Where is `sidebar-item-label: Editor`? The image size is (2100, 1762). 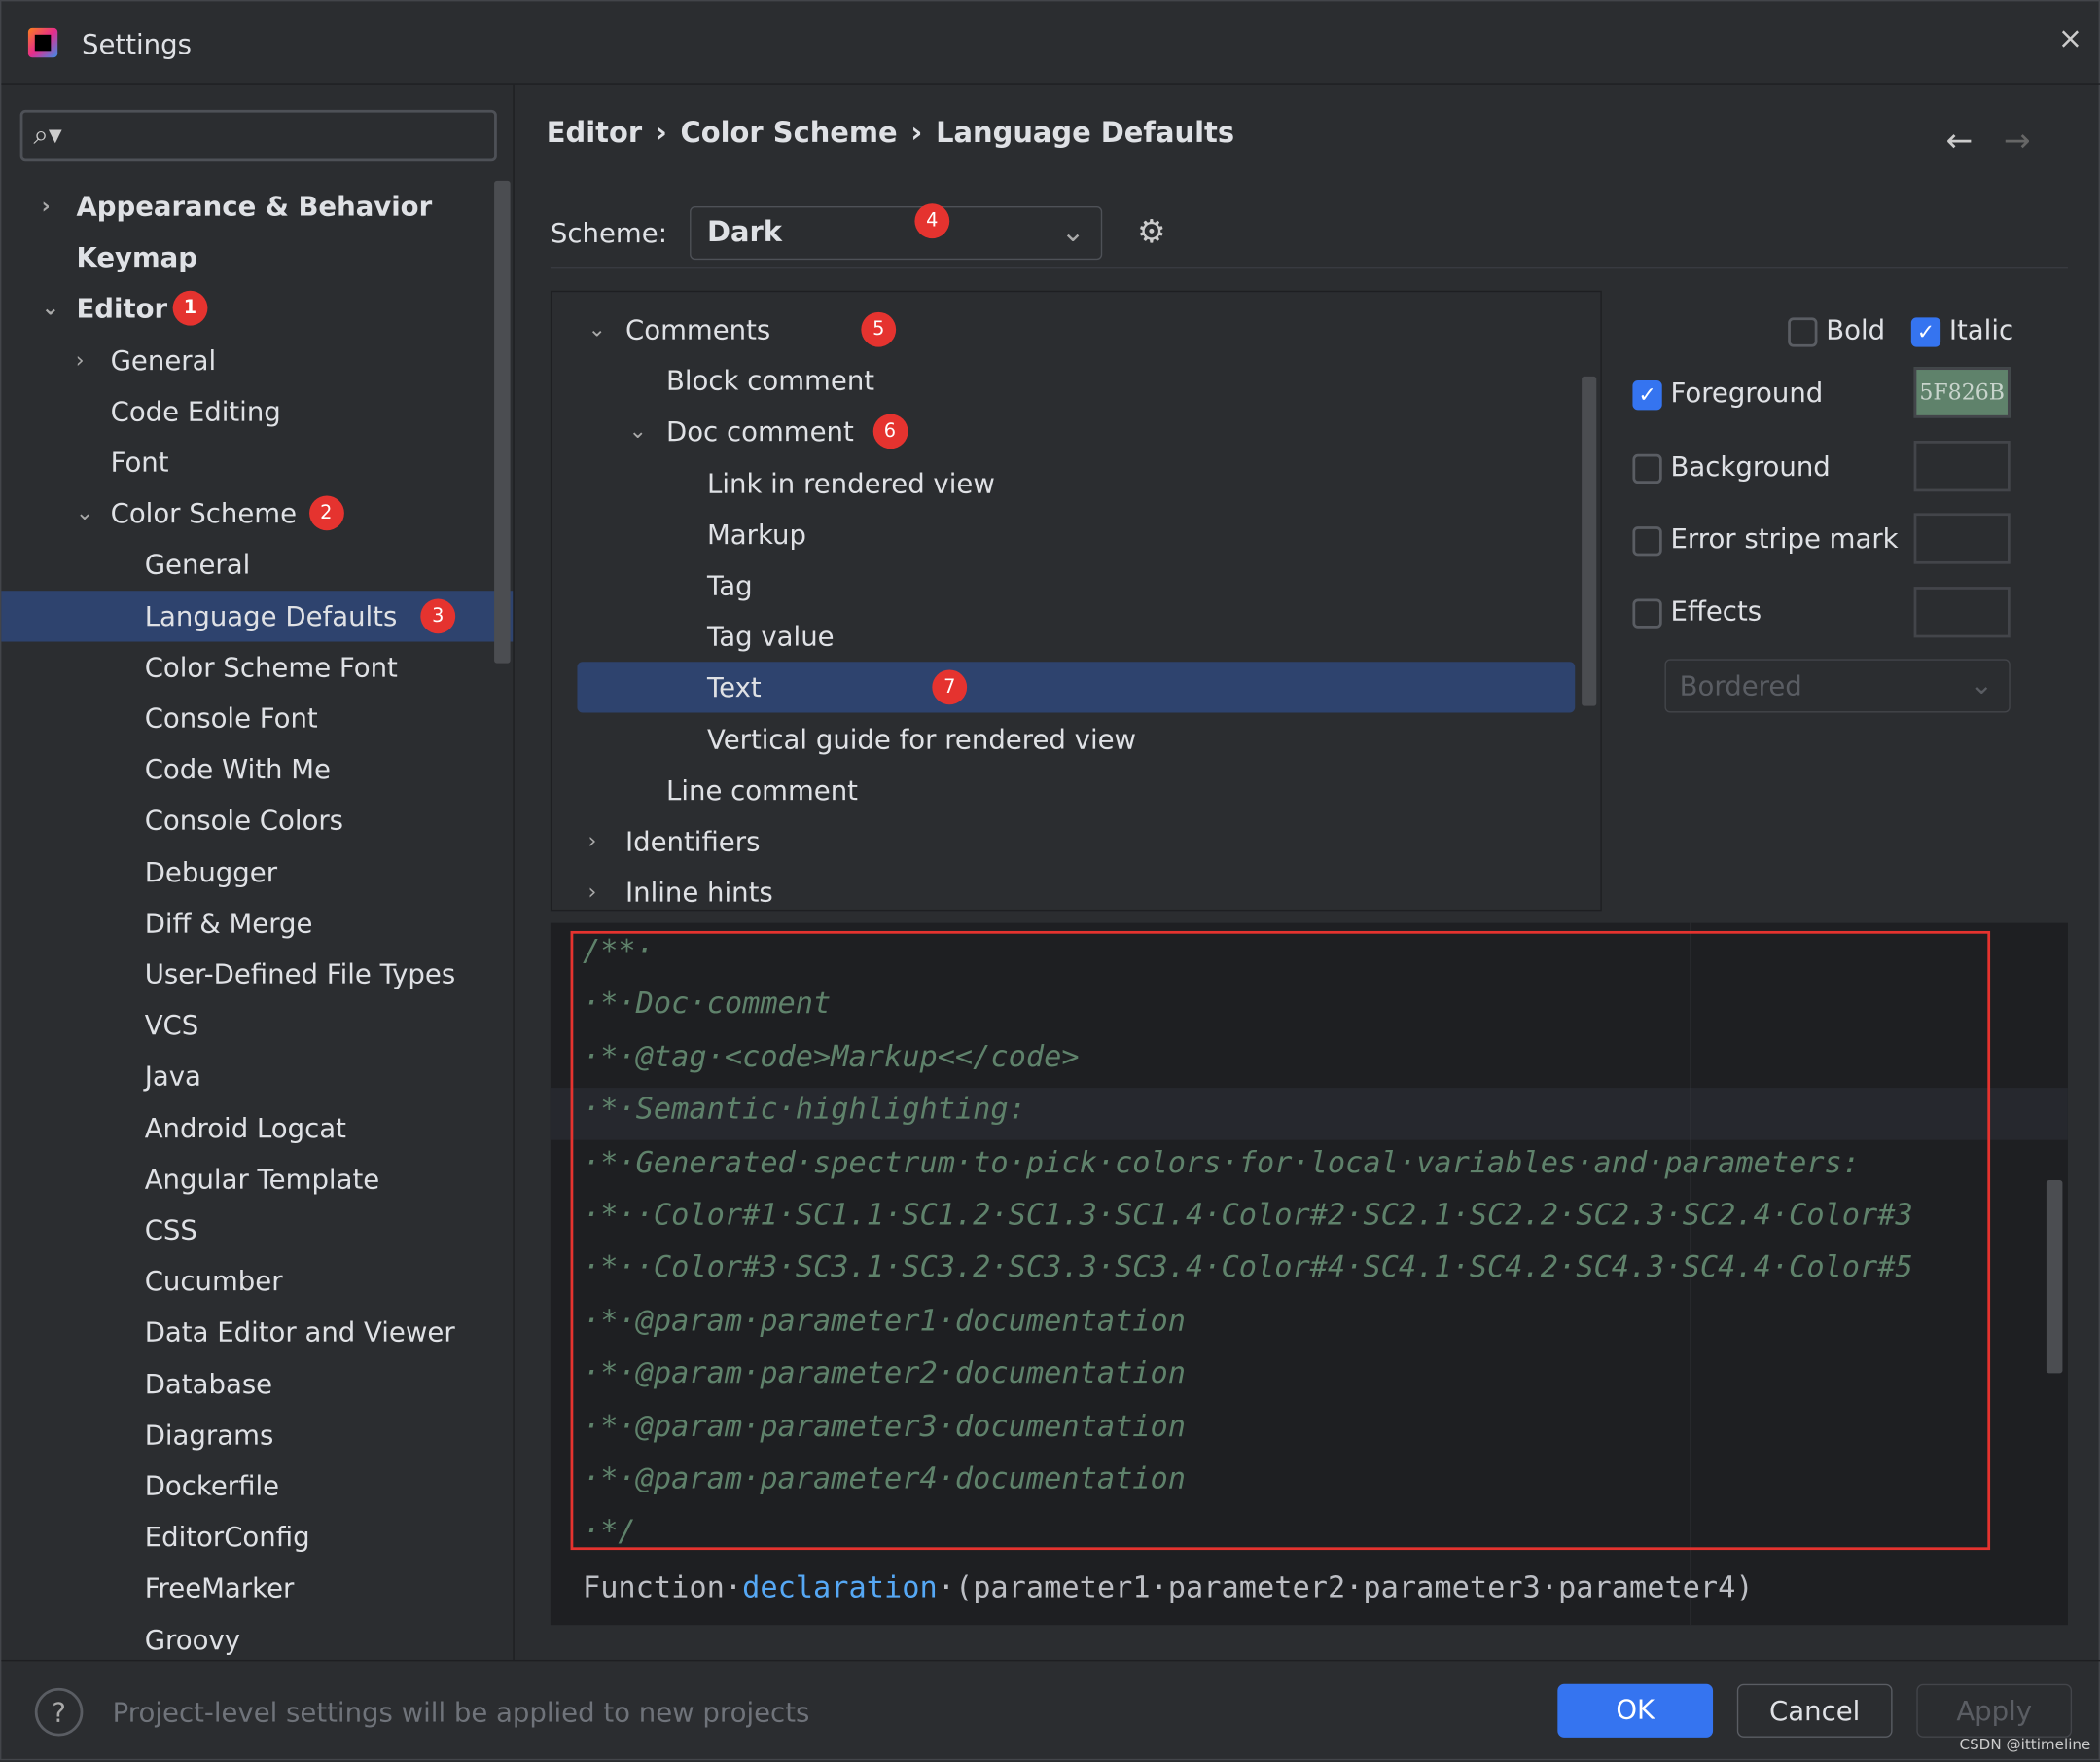 sidebar-item-label: Editor is located at coordinates (122, 308).